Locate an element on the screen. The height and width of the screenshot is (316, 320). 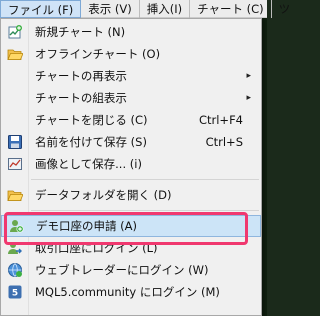
menu-bar: ファイル (F) 表示 (V) 挿入(I) チャート (C) ツ is located at coordinates (145, 9).